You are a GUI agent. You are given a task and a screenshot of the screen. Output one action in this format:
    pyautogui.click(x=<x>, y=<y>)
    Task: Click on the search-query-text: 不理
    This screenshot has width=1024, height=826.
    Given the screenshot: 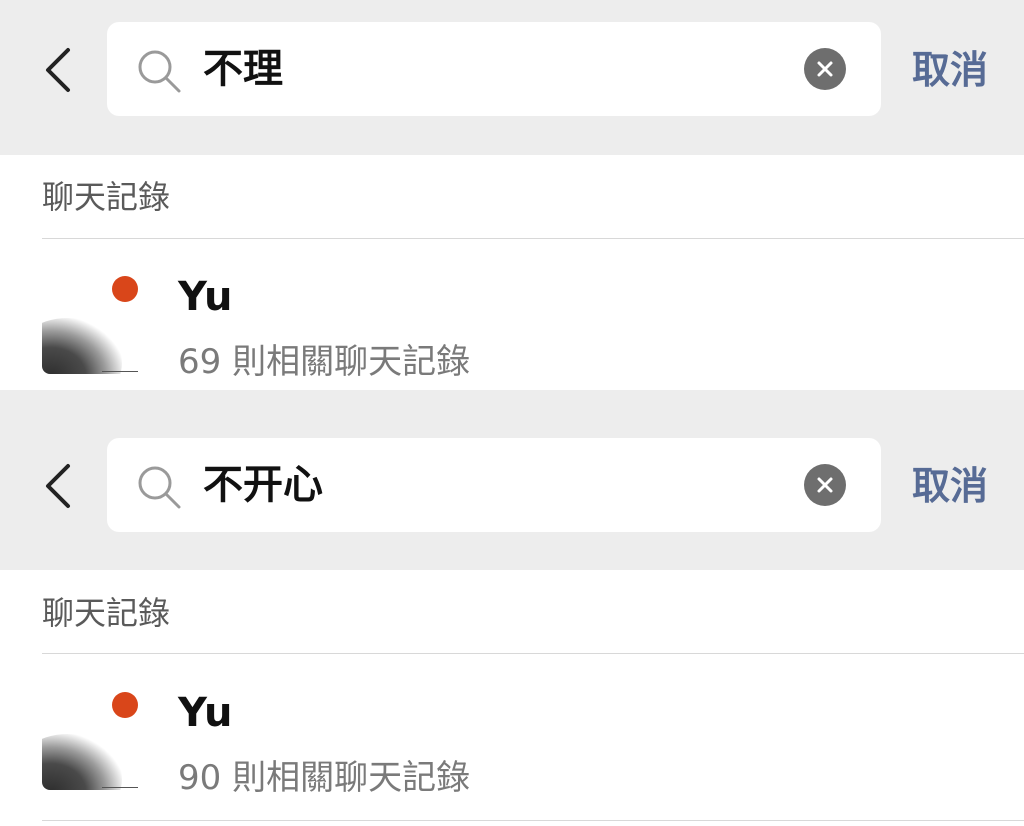 What is the action you would take?
    pyautogui.click(x=243, y=69)
    